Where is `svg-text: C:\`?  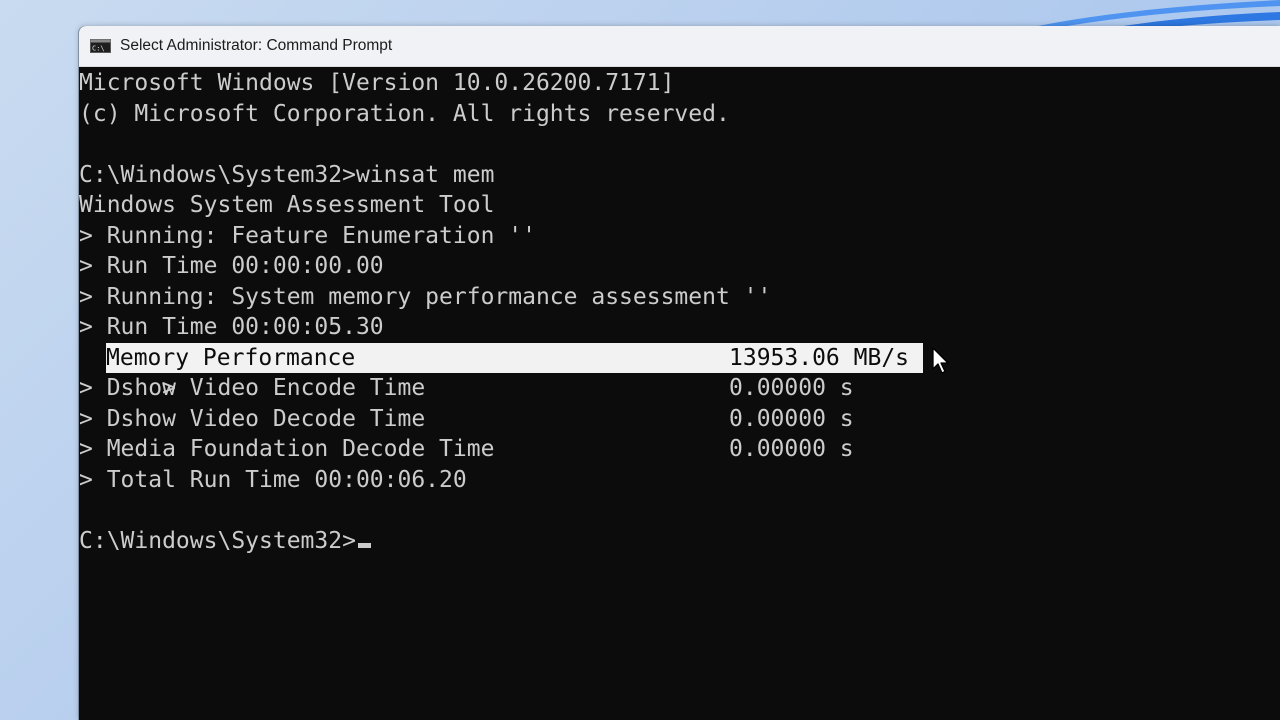 svg-text: C:\ is located at coordinates (98, 49).